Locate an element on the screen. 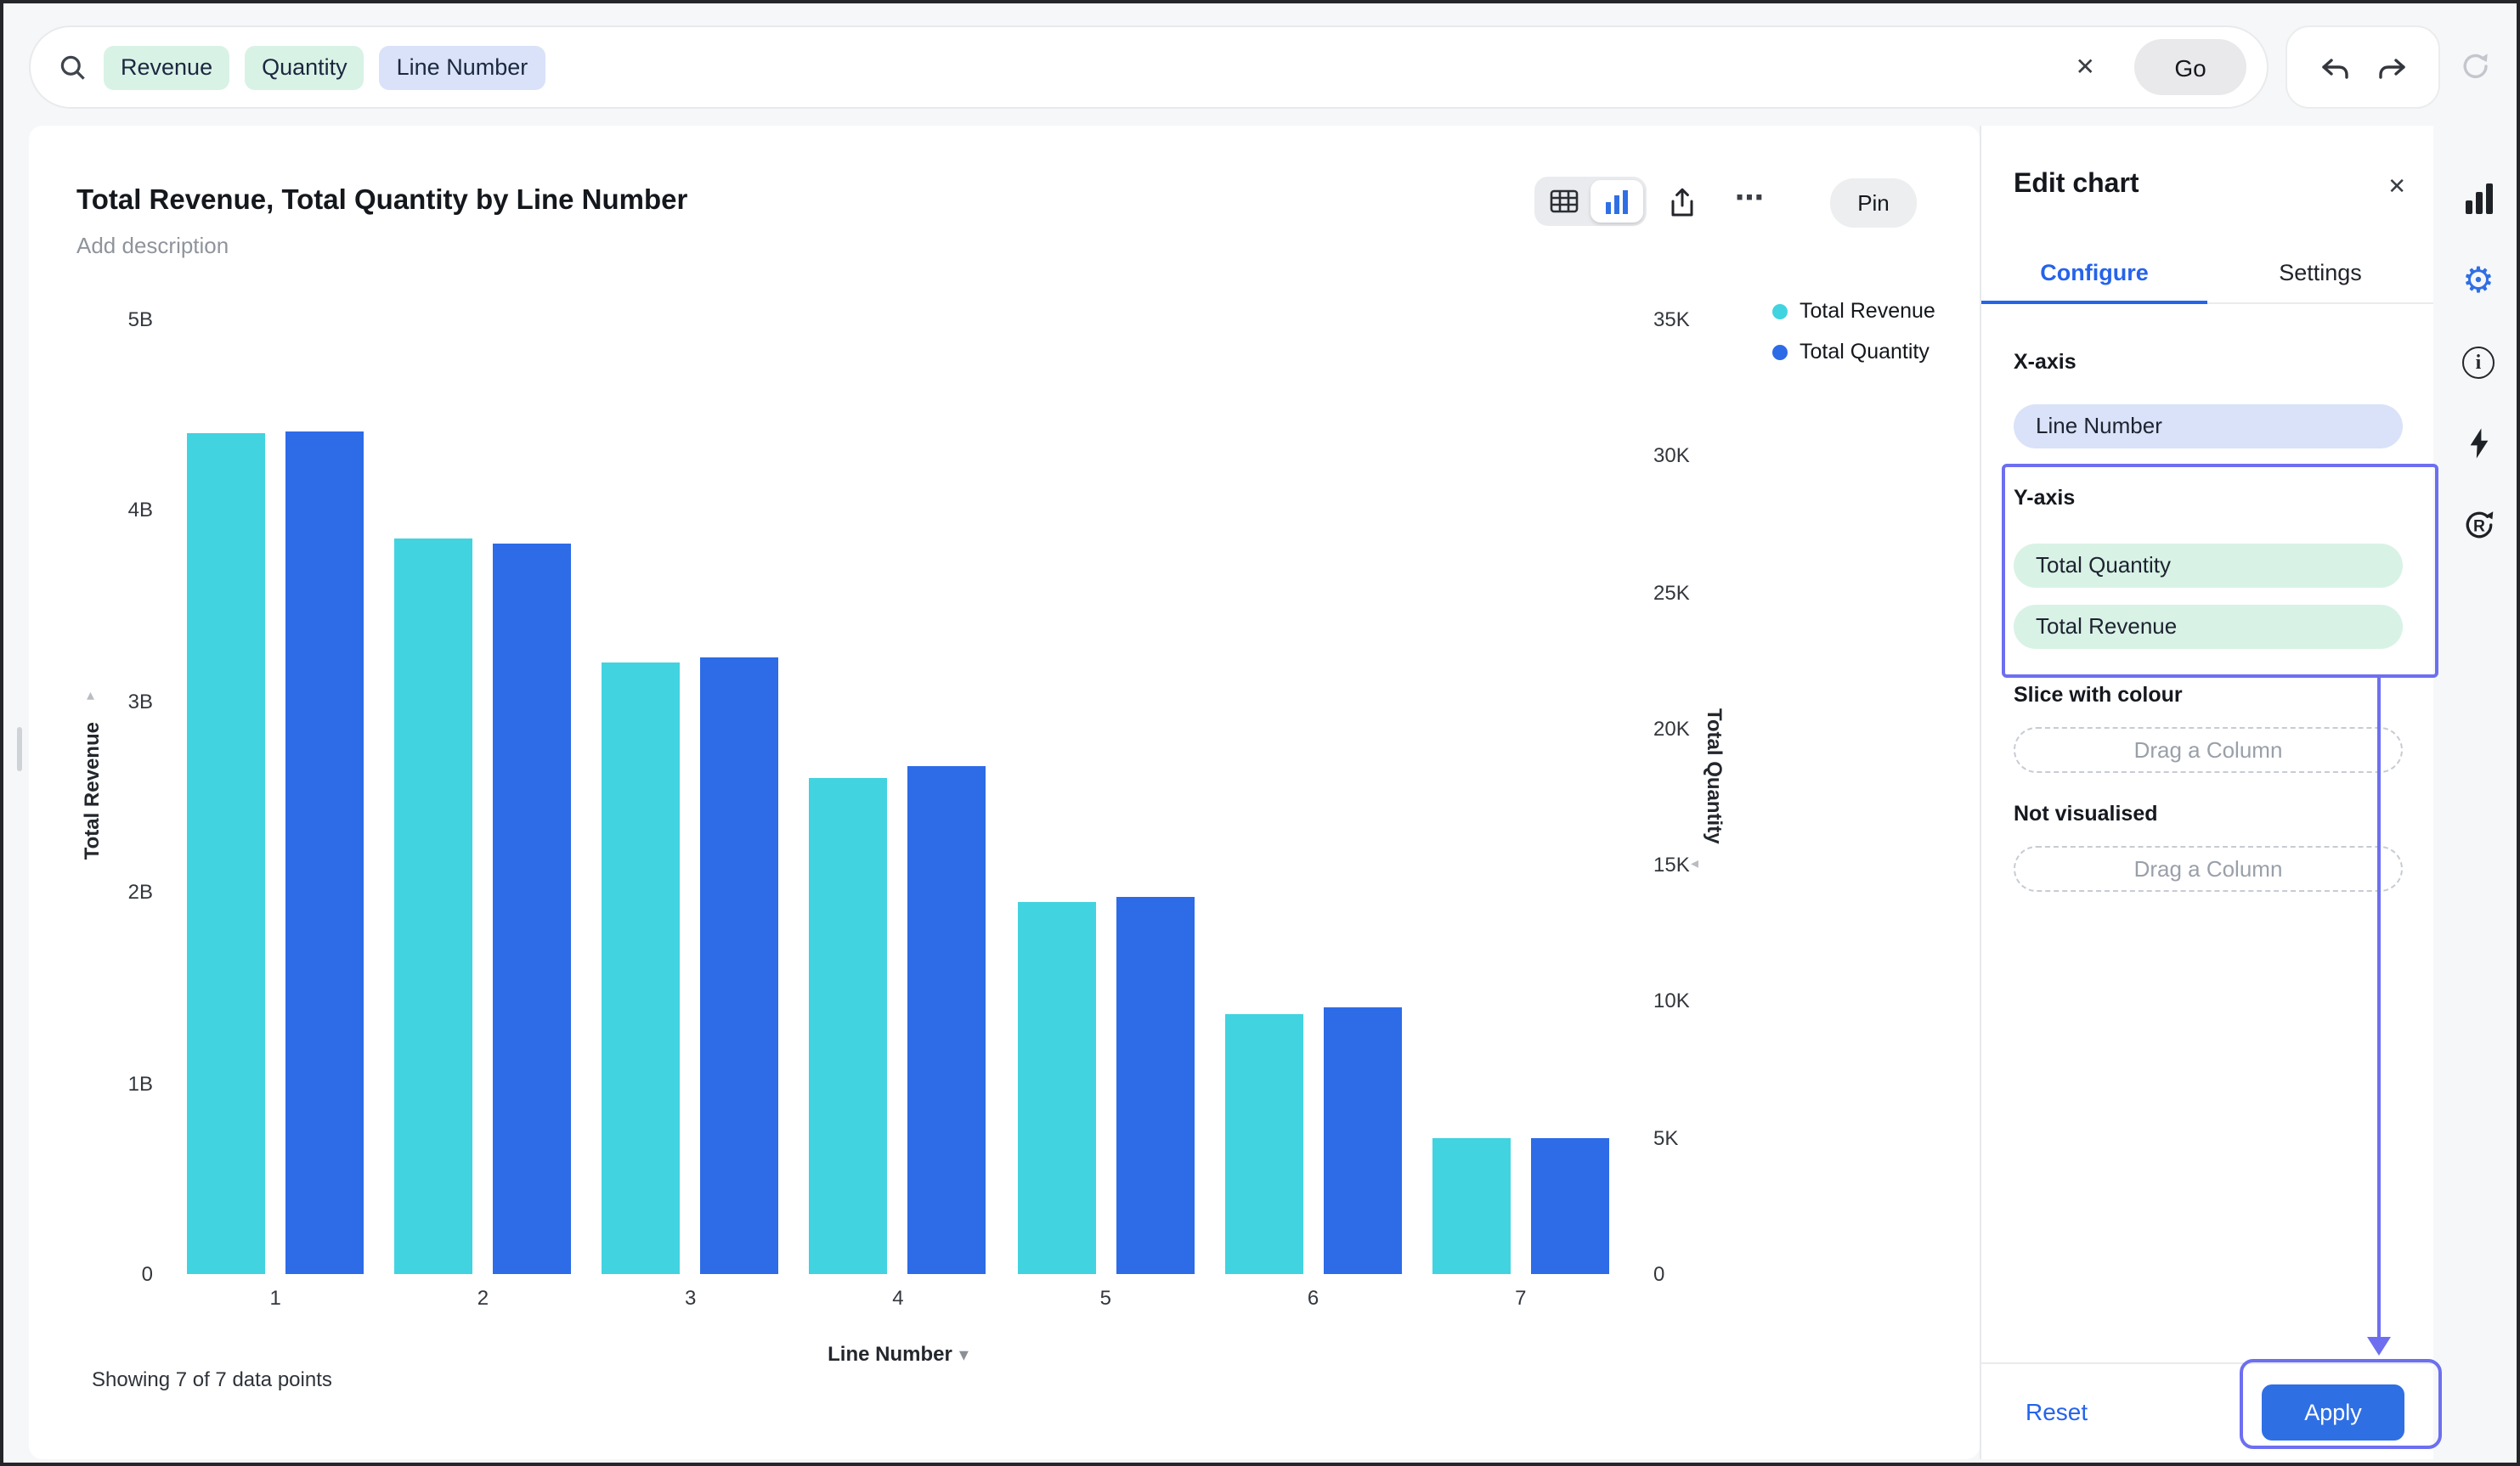  x-tick-label: 4 is located at coordinates (898, 1298).